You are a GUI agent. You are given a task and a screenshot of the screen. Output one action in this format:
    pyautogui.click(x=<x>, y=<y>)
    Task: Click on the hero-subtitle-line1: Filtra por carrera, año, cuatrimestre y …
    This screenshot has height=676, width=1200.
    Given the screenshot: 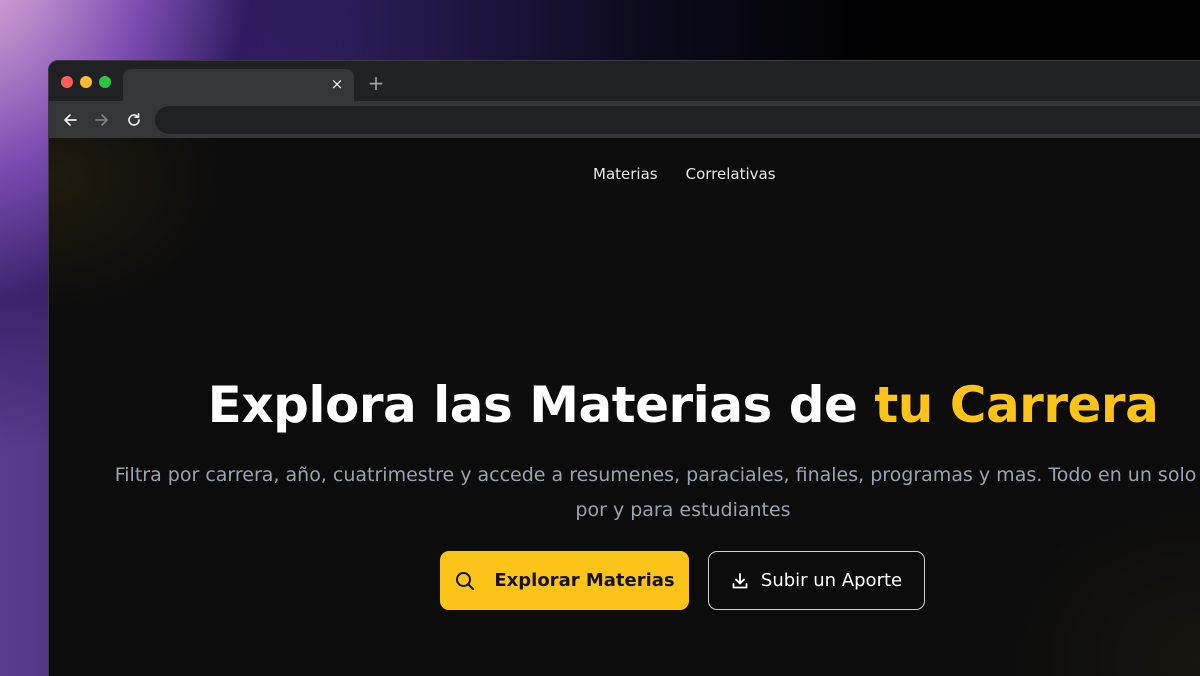 What is the action you would take?
    pyautogui.click(x=657, y=475)
    